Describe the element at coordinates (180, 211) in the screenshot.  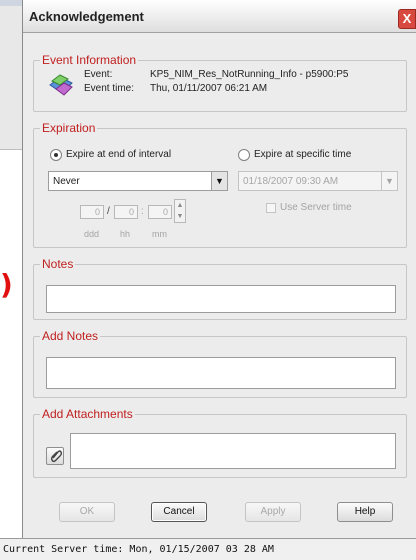
I see `spin-up-down-icon: ▲ ▼` at that location.